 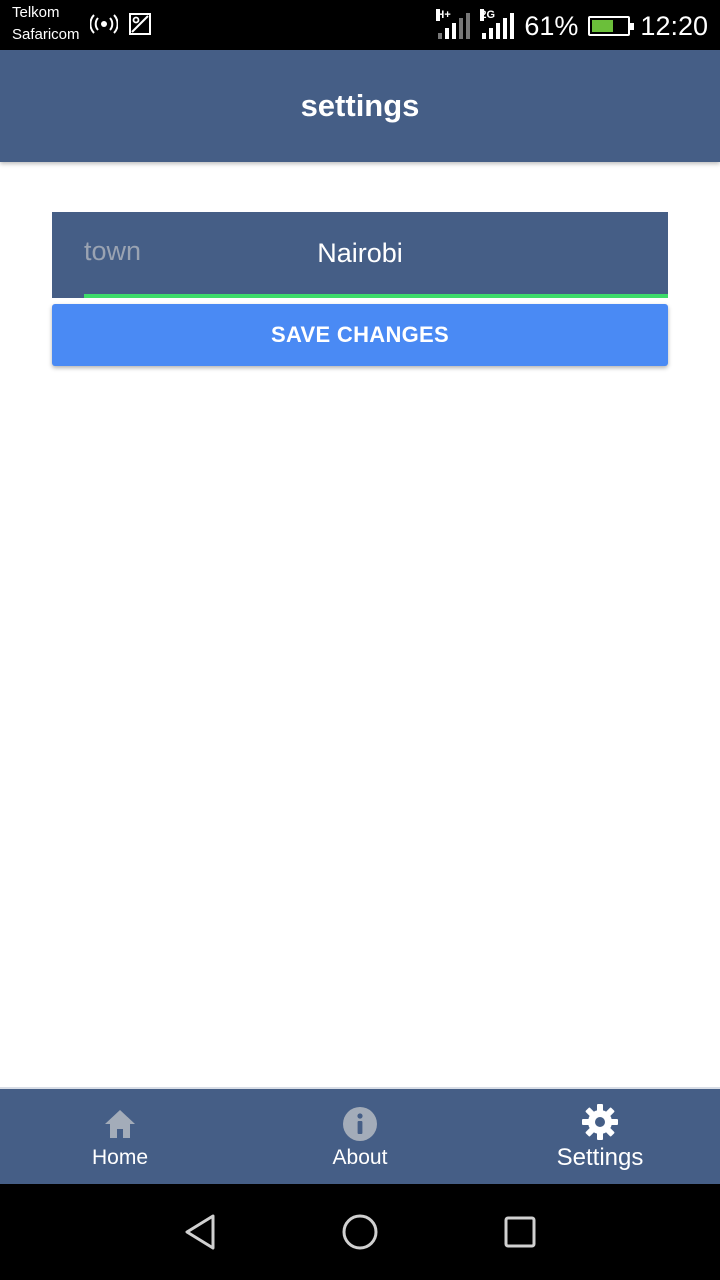 What do you see at coordinates (120, 1157) in the screenshot?
I see `tab-home-label: Home` at bounding box center [120, 1157].